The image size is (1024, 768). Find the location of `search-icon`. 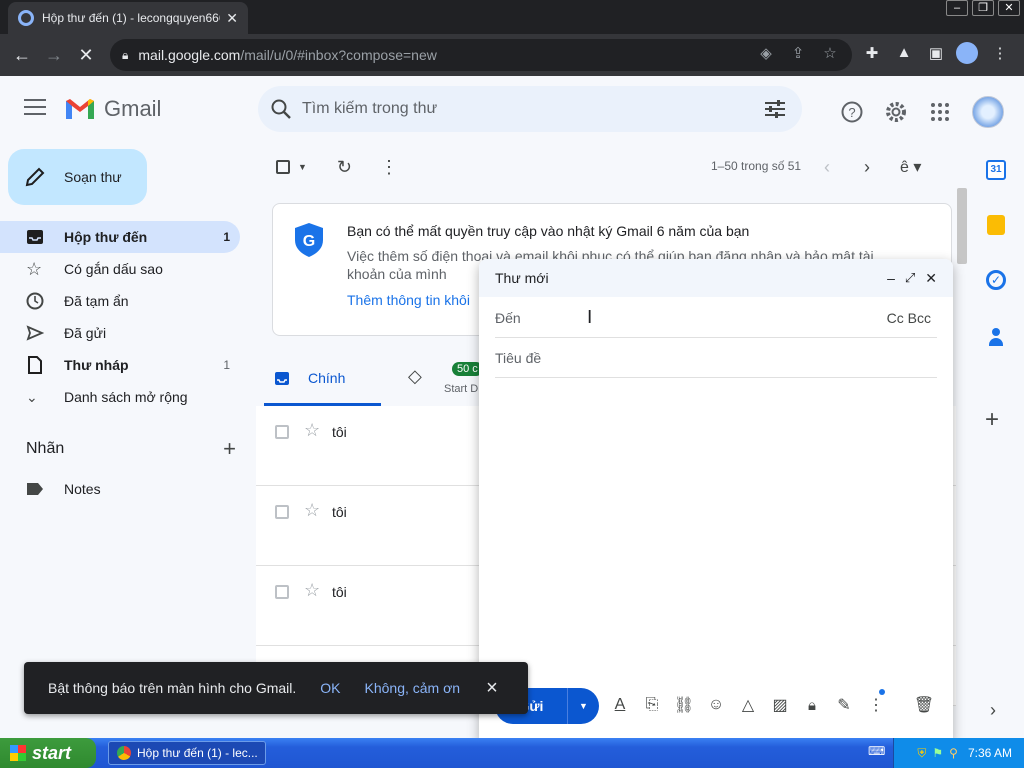

search-icon is located at coordinates (281, 109).